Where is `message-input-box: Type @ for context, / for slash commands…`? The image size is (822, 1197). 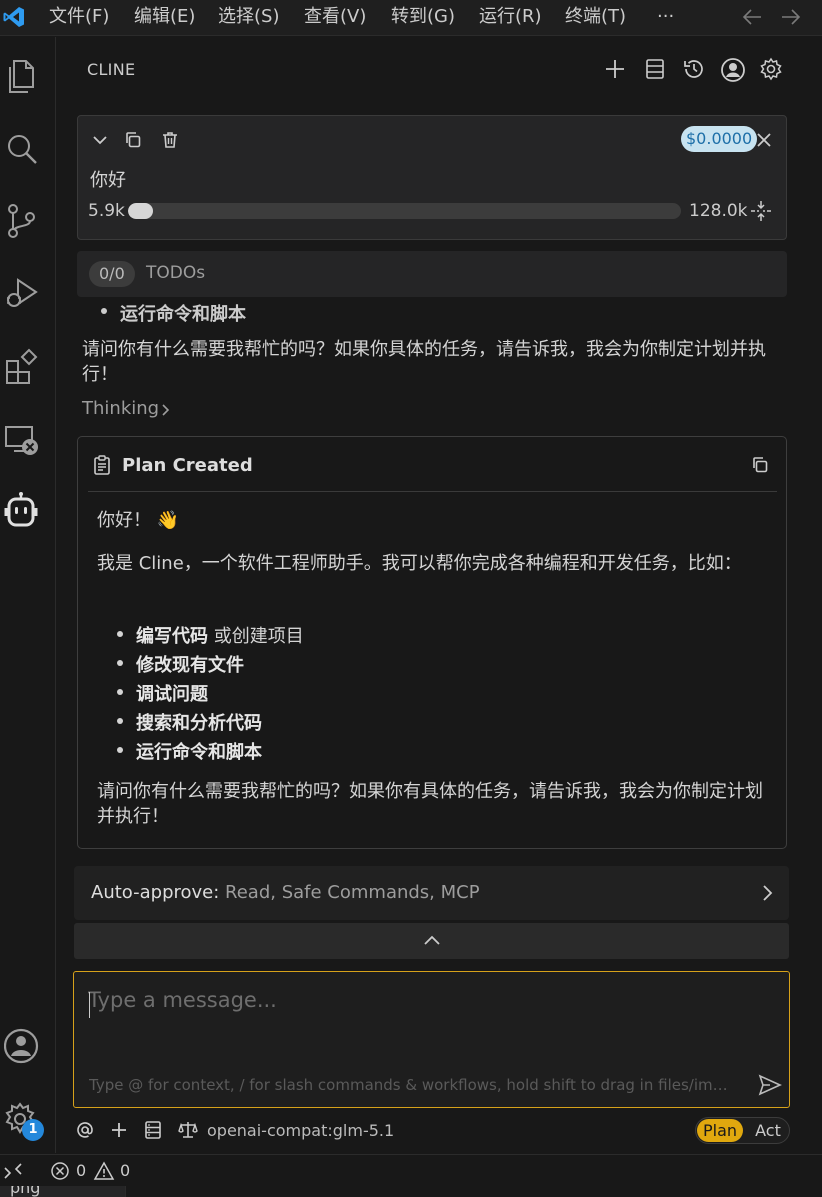
message-input-box: Type @ for context, / for slash commands… is located at coordinates (431, 1039).